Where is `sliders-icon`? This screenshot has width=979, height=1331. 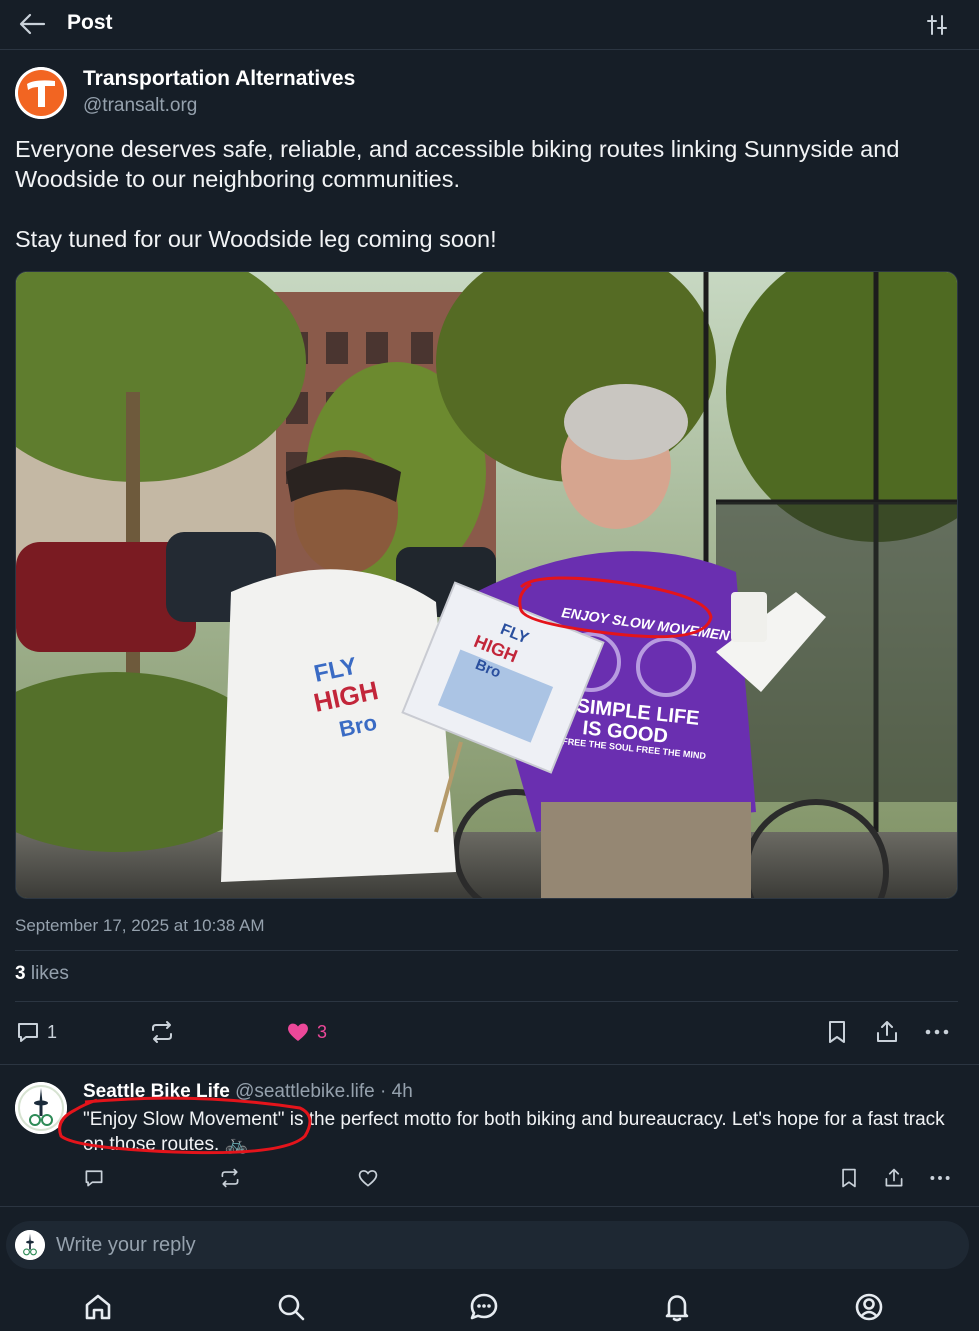 sliders-icon is located at coordinates (937, 25).